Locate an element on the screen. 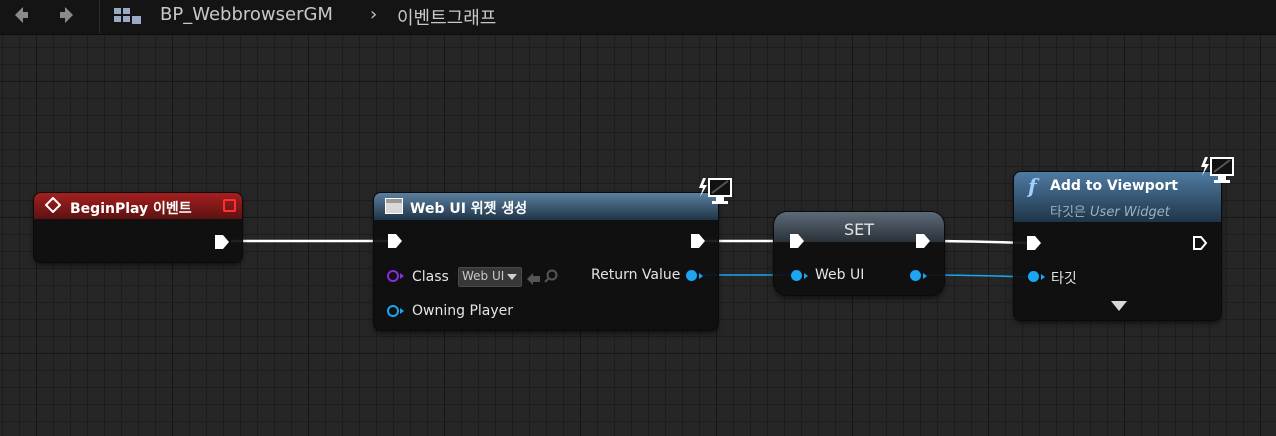  node-header: BeginPlay 이벤트 is located at coordinates (138, 206).